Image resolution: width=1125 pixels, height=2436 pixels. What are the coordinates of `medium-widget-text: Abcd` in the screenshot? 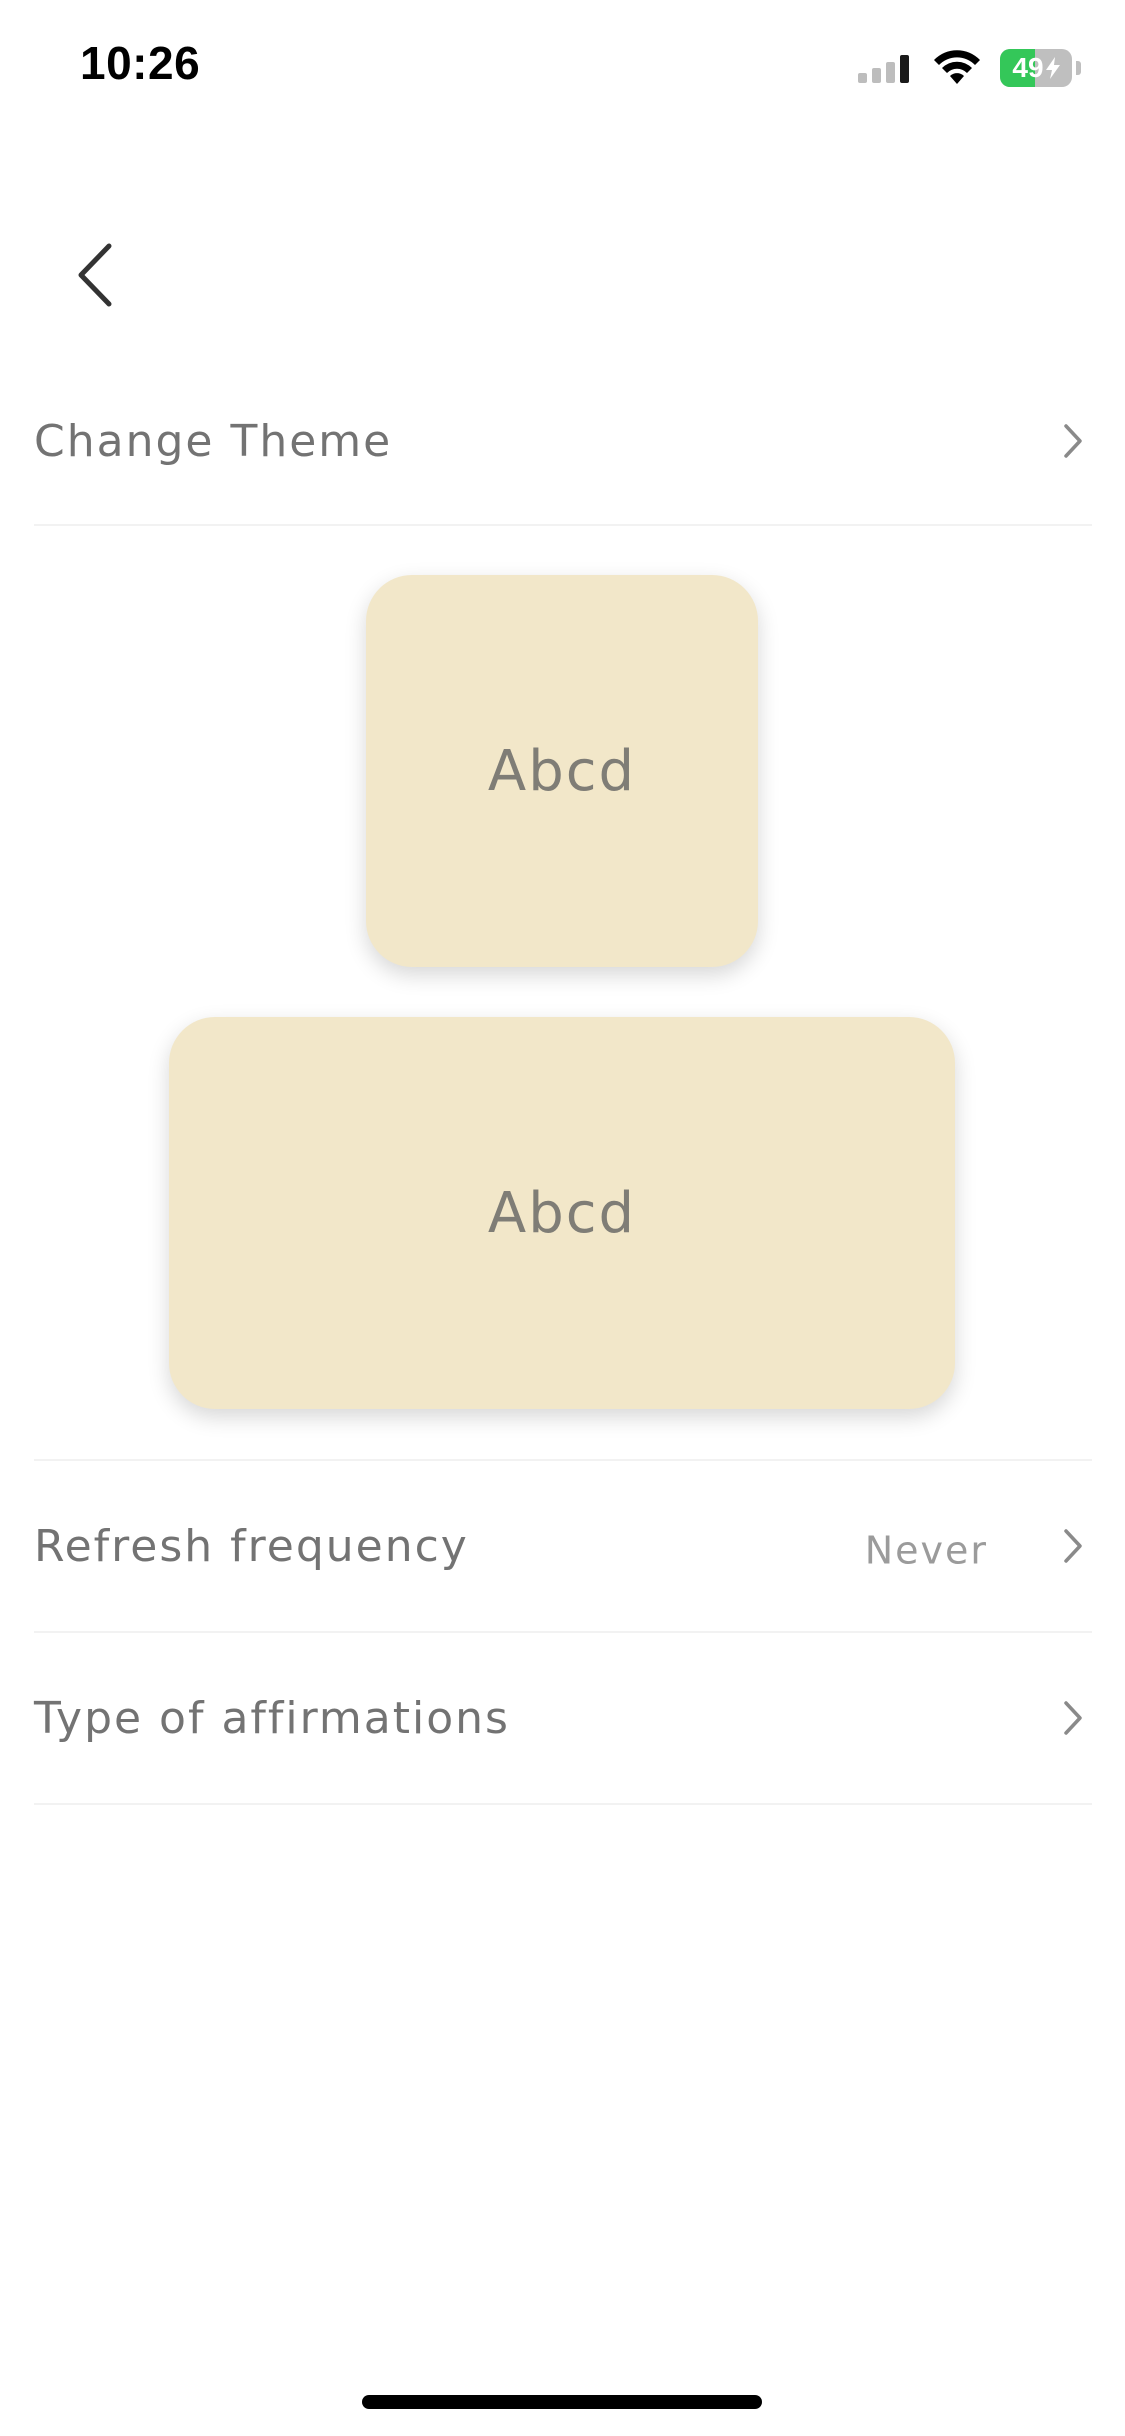 It's located at (562, 1213).